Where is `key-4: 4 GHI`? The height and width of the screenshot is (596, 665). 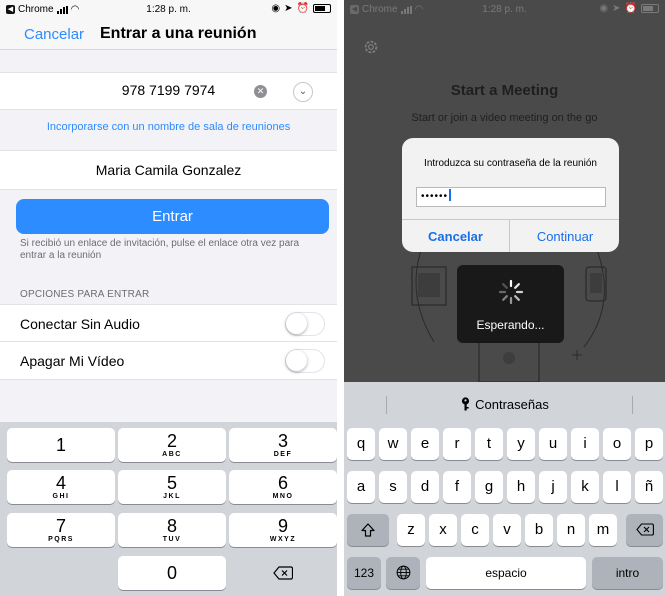
key-4: 4 GHI is located at coordinates (61, 487).